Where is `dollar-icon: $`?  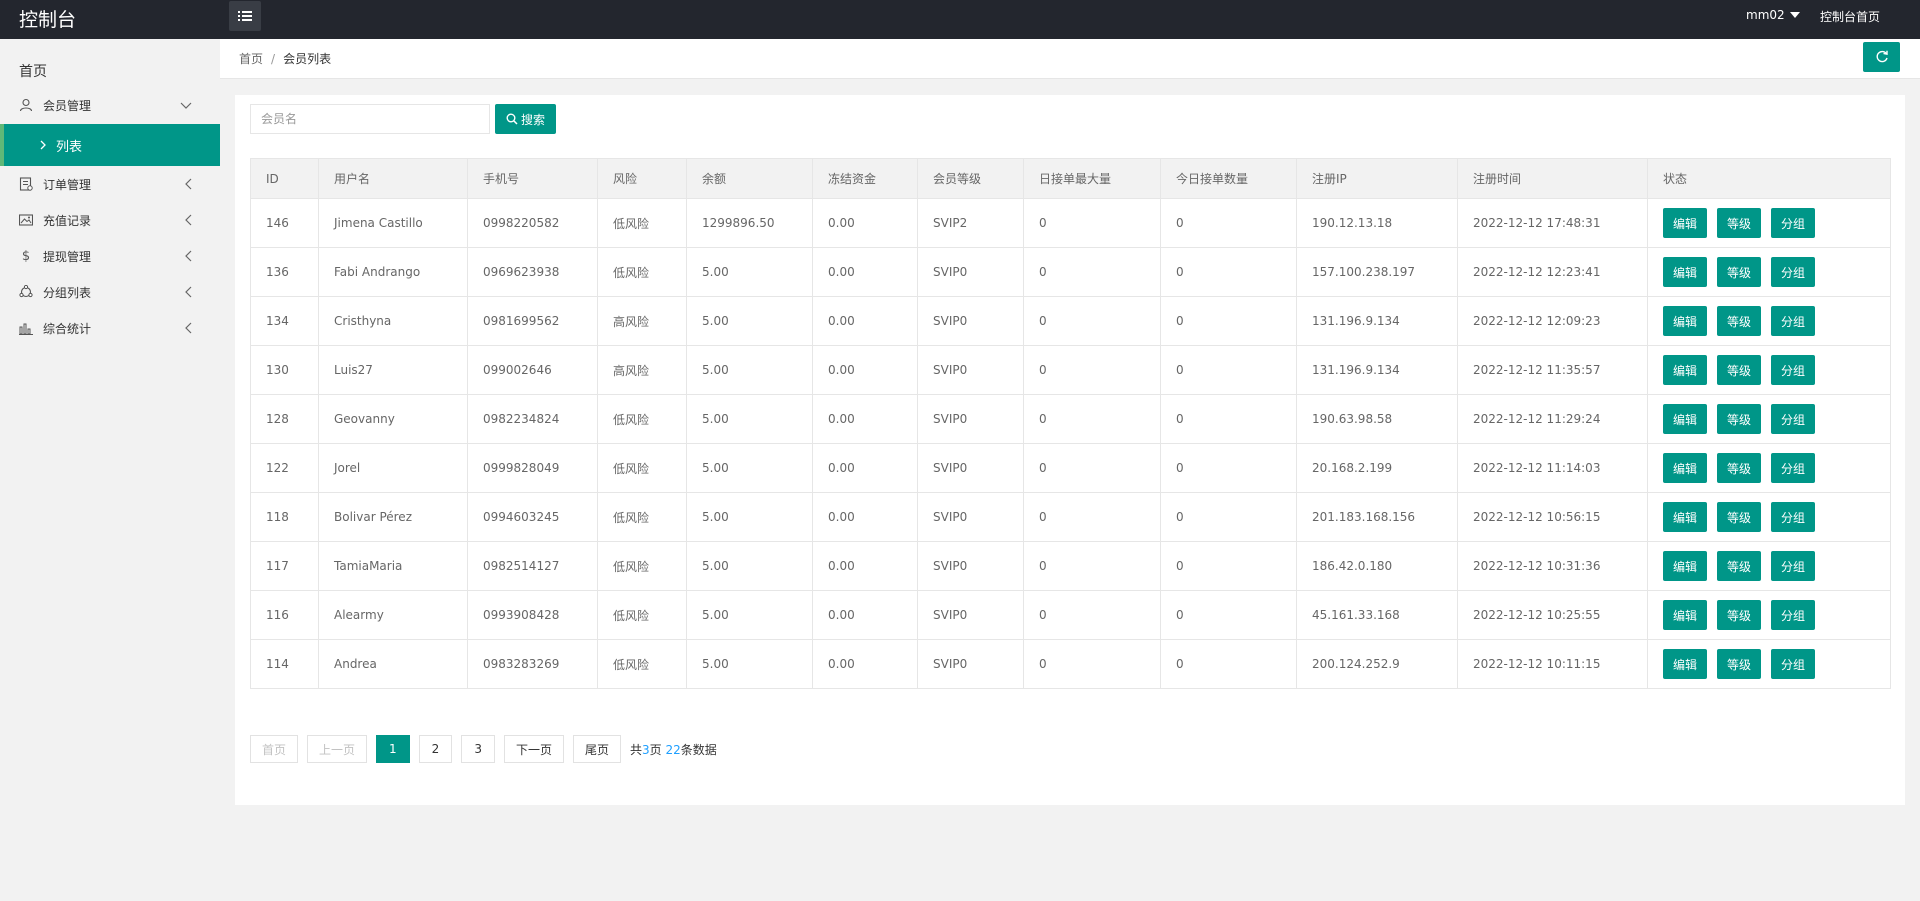 dollar-icon: $ is located at coordinates (26, 256).